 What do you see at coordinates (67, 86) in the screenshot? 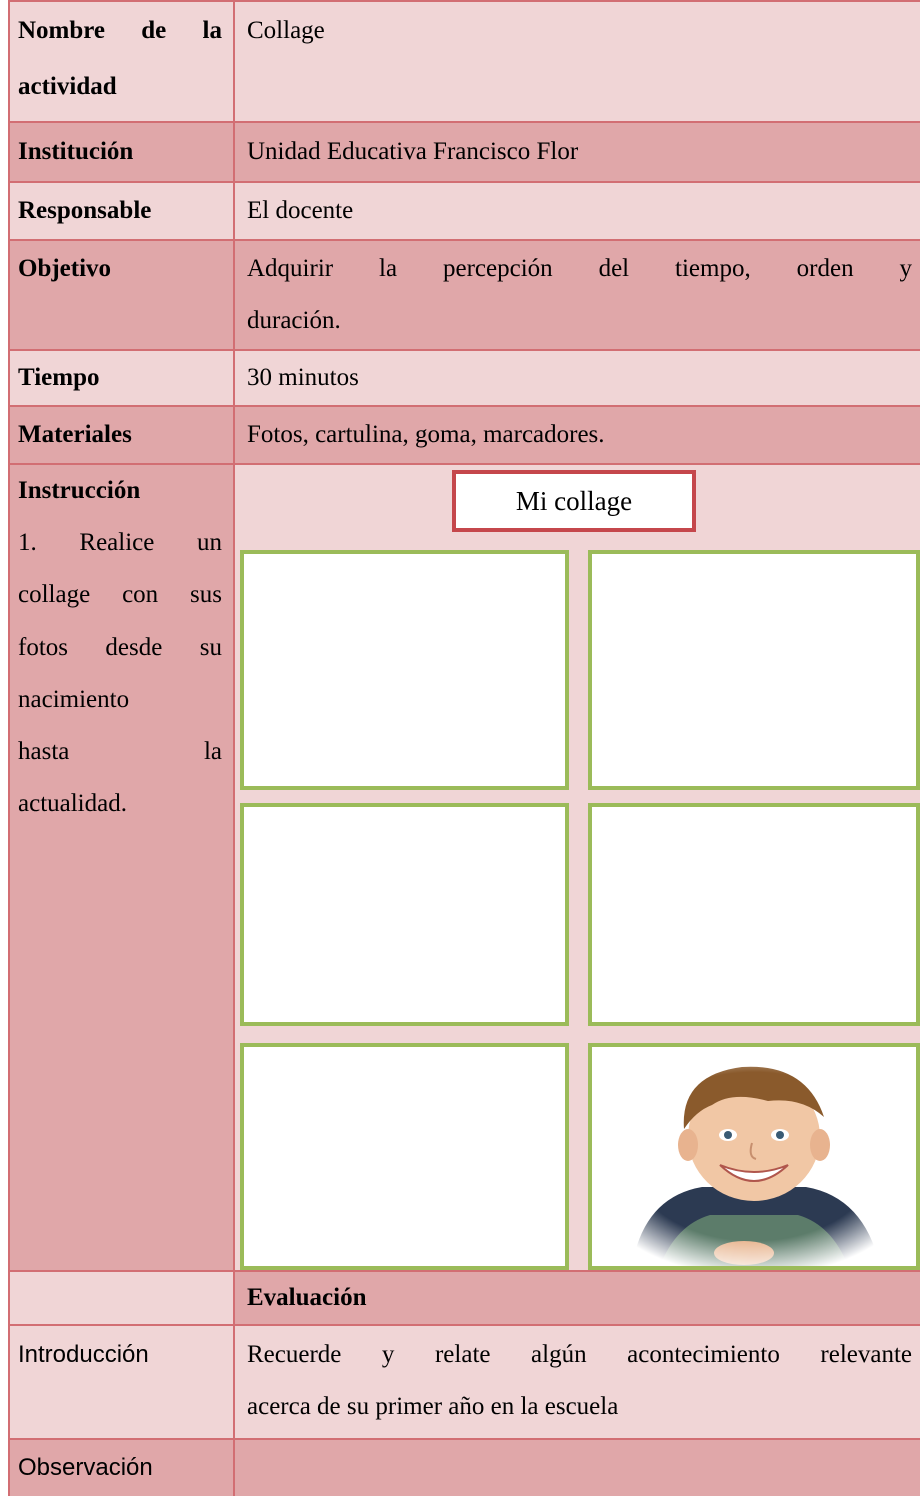
I see `nombre-label-line2: actividad` at bounding box center [67, 86].